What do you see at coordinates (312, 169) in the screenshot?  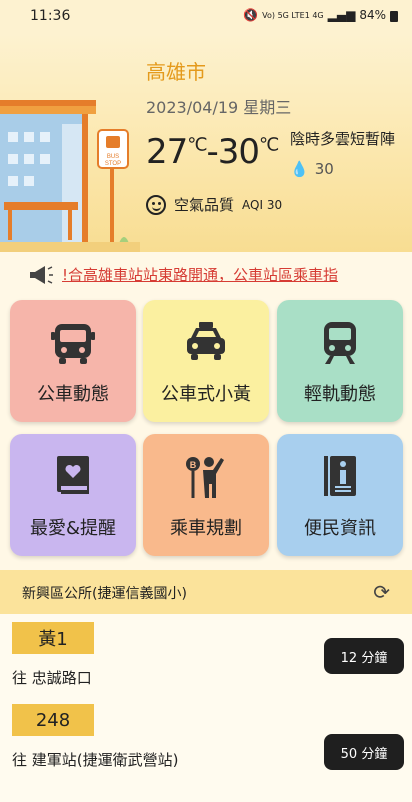 I see `rain-chance: 💧 30` at bounding box center [312, 169].